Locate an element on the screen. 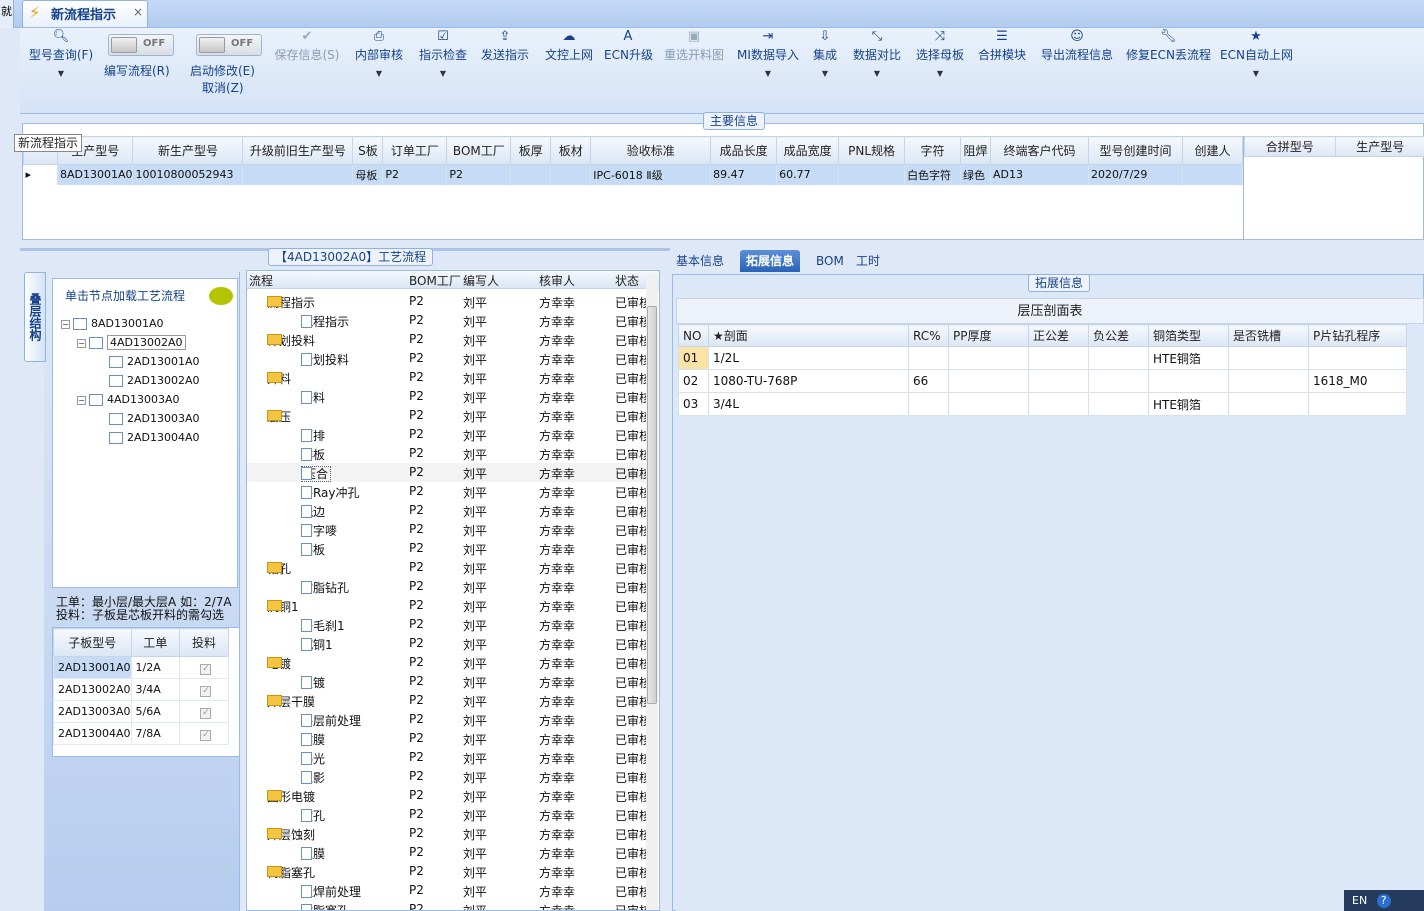 This screenshot has height=911, width=1424. column-header: 合拼型号 is located at coordinates (1290, 146).